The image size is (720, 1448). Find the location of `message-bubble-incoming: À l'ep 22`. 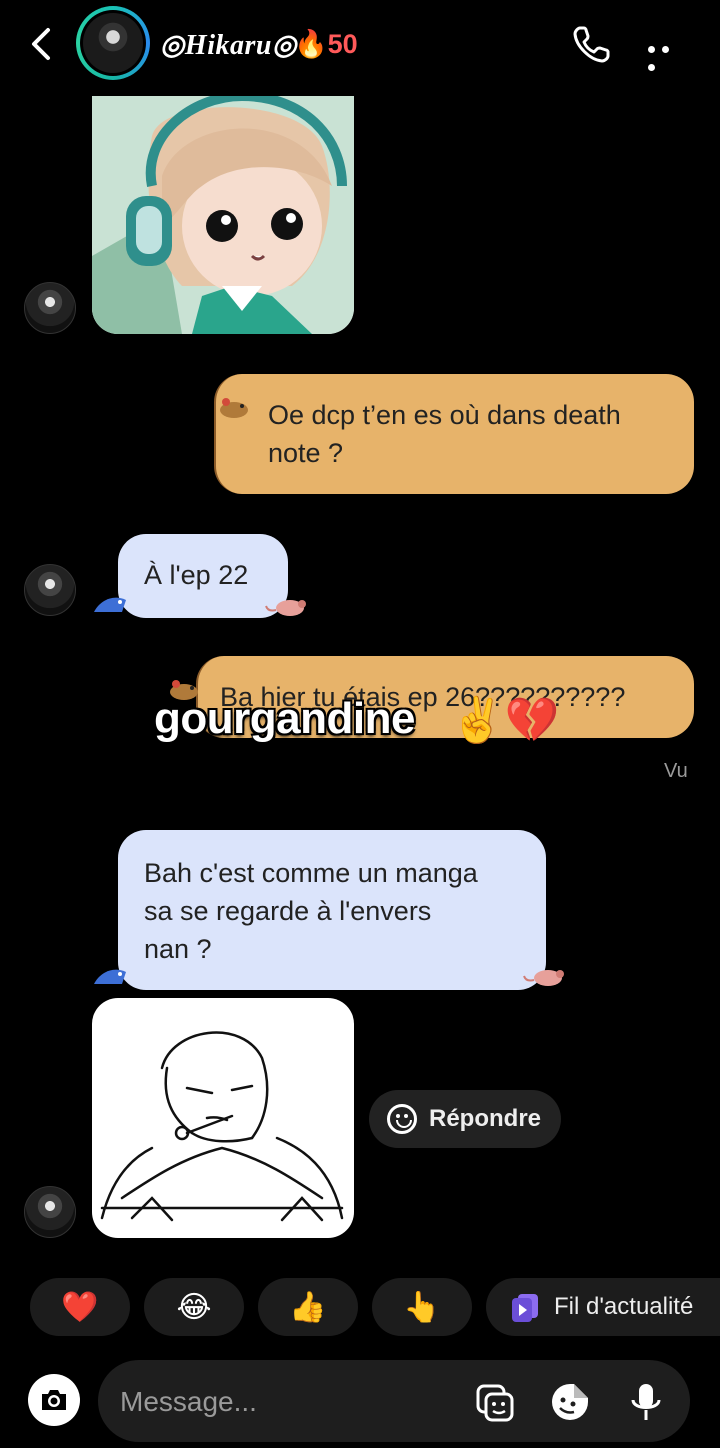

message-bubble-incoming: À l'ep 22 is located at coordinates (203, 576).